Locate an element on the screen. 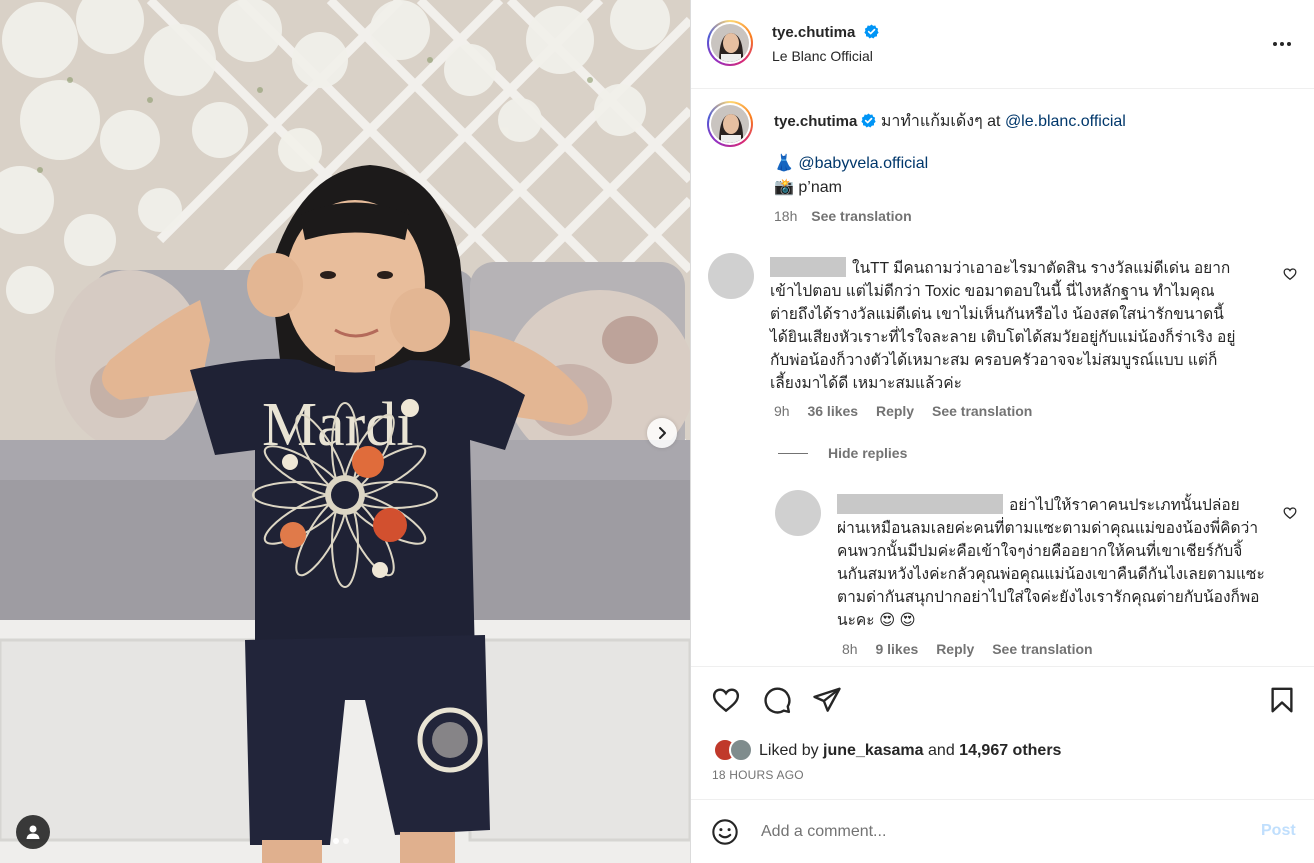 This screenshot has height=863, width=1314. user-tag-icon is located at coordinates (33, 832).